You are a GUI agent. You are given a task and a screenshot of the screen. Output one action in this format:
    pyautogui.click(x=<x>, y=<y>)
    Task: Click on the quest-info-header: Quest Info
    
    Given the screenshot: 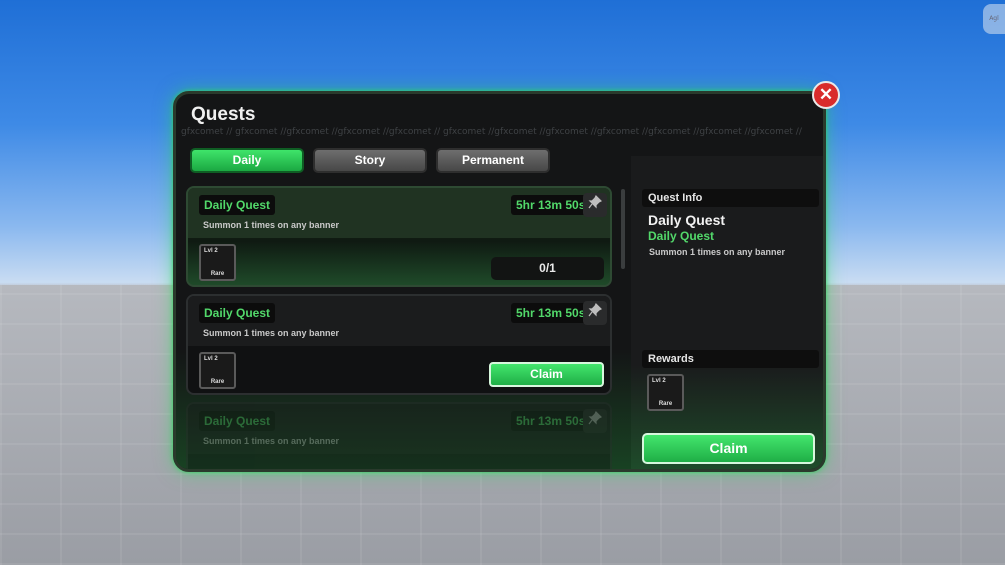 What is the action you would take?
    pyautogui.click(x=730, y=198)
    